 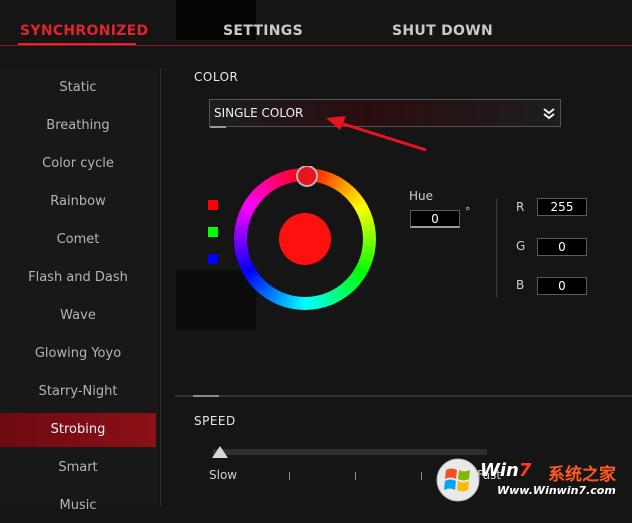 I want to click on top-tab-bar: SYNCHRONIZED SETTINGS SHUT DOWN, so click(x=316, y=24).